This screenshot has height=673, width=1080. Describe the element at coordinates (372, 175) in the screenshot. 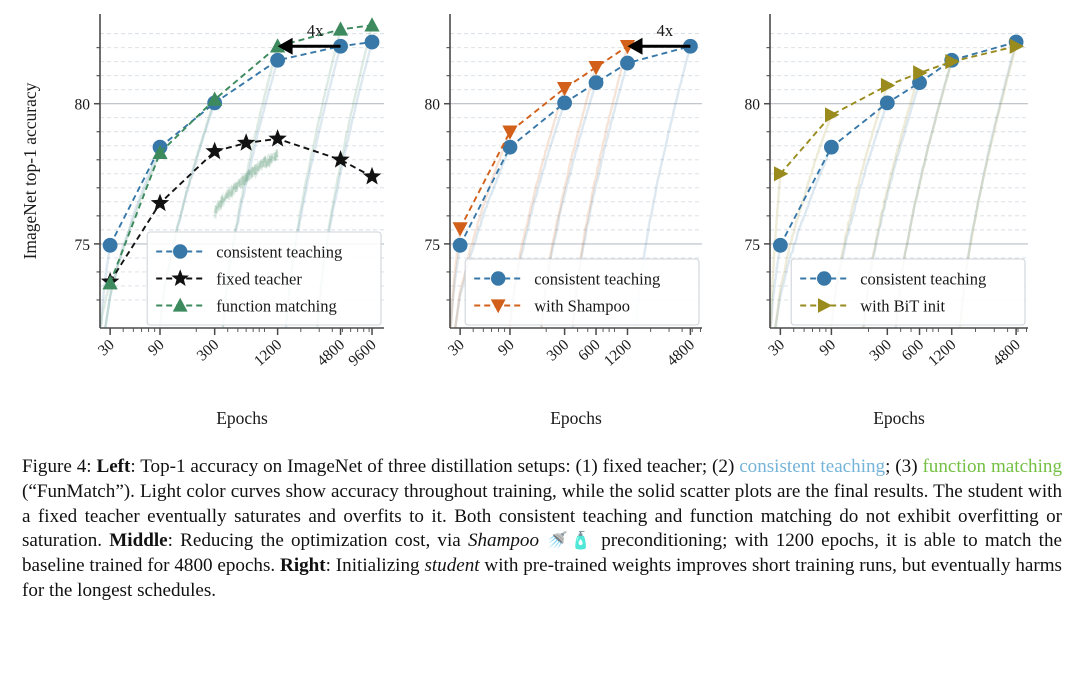

I see `data-point-star` at that location.